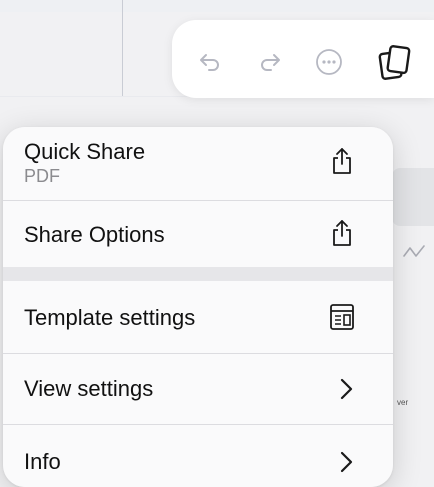 Image resolution: width=434 pixels, height=487 pixels. I want to click on menu-item-quick-share: Quick Share PDF, so click(198, 163).